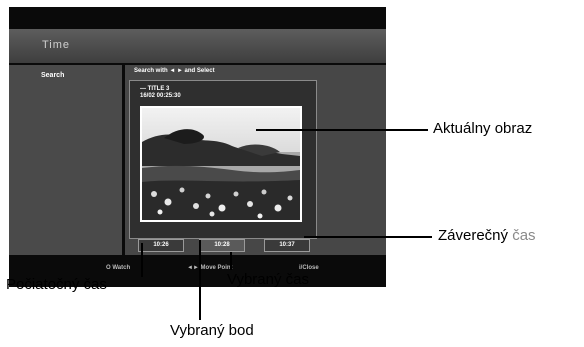 Image resolution: width=584 pixels, height=347 pixels. What do you see at coordinates (142, 260) in the screenshot?
I see `leader-line-start-time` at bounding box center [142, 260].